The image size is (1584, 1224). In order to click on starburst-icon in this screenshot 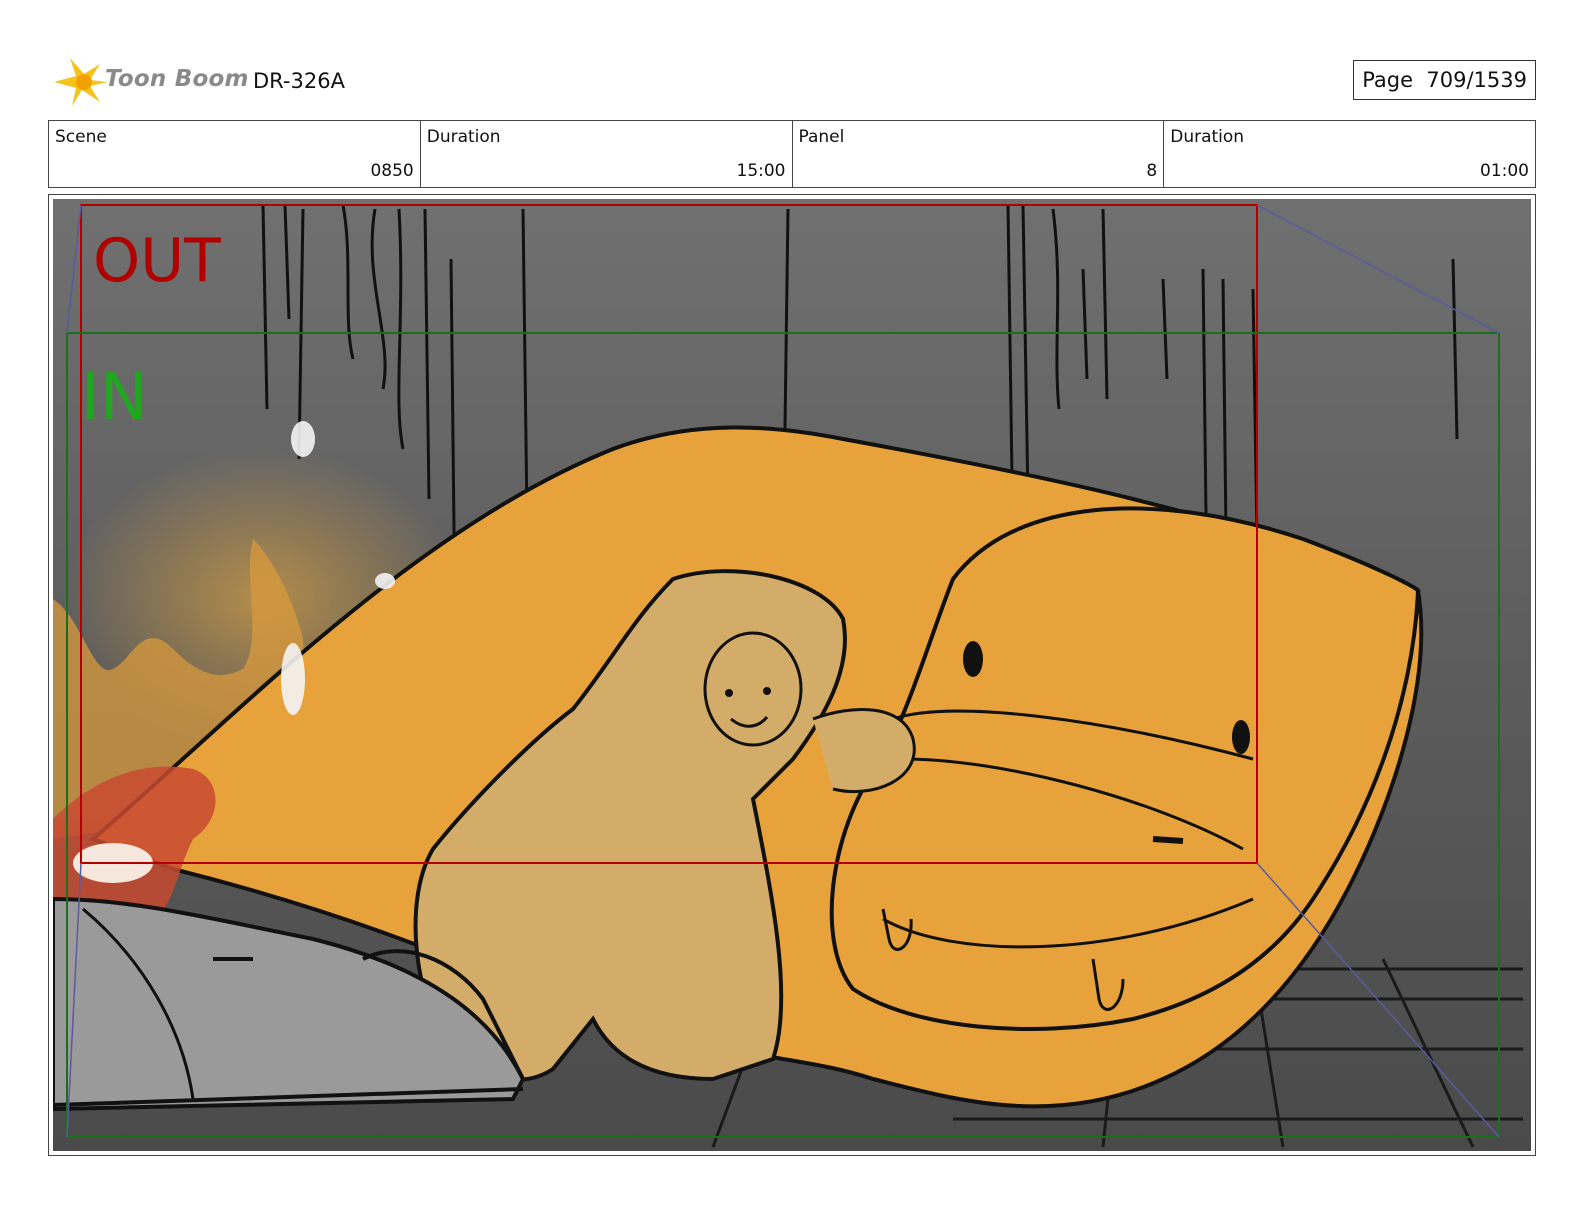, I will do `click(81, 82)`.